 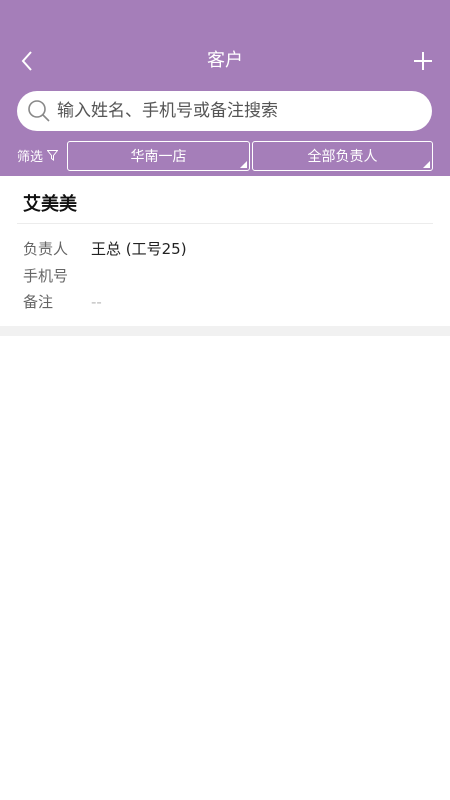 I want to click on field-row-phone: 手机号, so click(x=57, y=275).